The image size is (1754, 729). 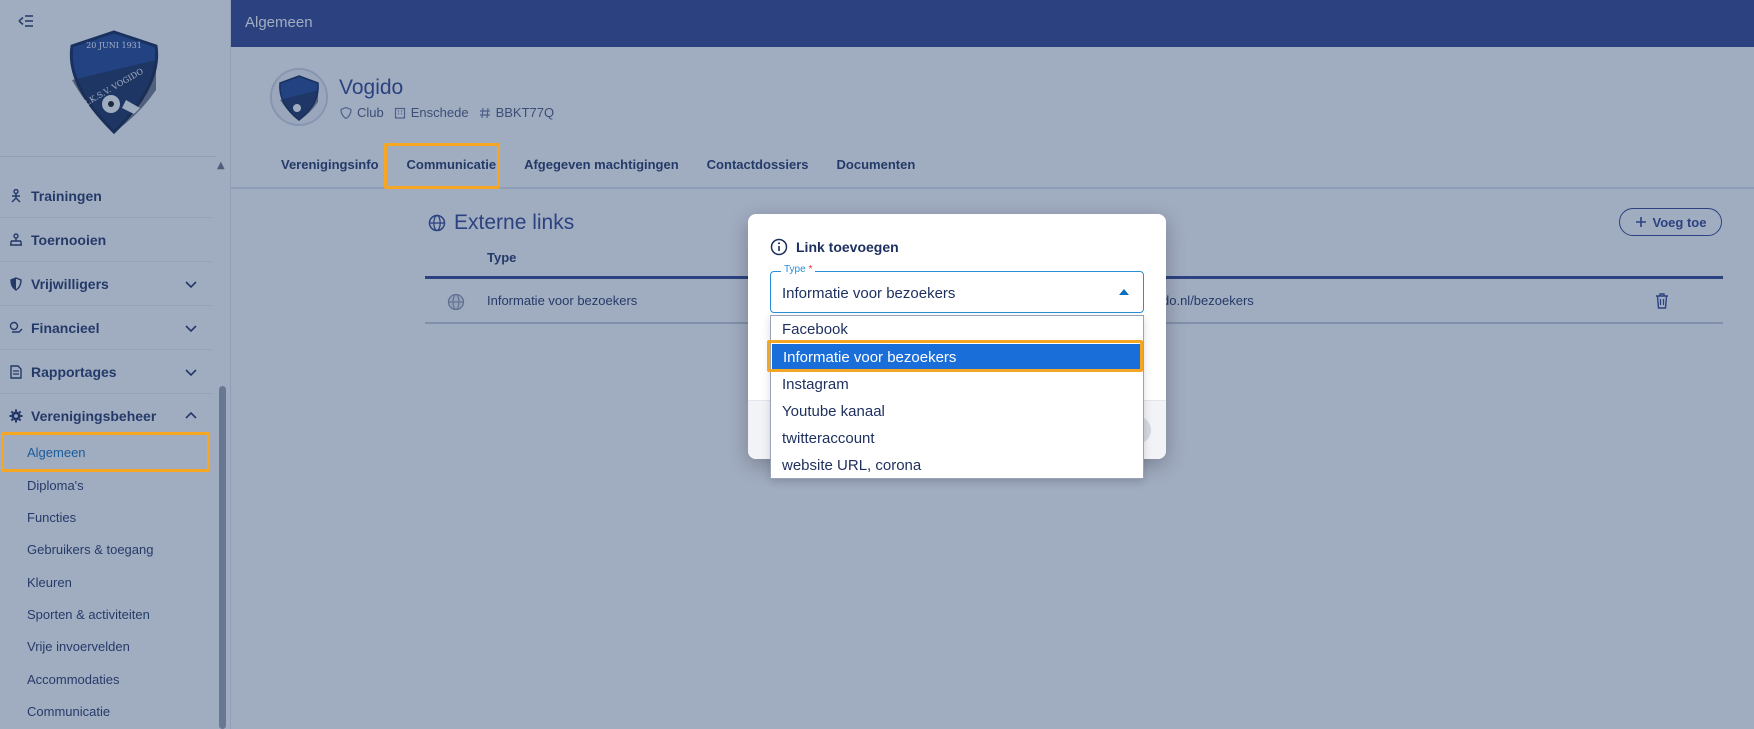 What do you see at coordinates (957, 411) in the screenshot?
I see `dropdown-option-youtube-kanaal: Youtube kanaal` at bounding box center [957, 411].